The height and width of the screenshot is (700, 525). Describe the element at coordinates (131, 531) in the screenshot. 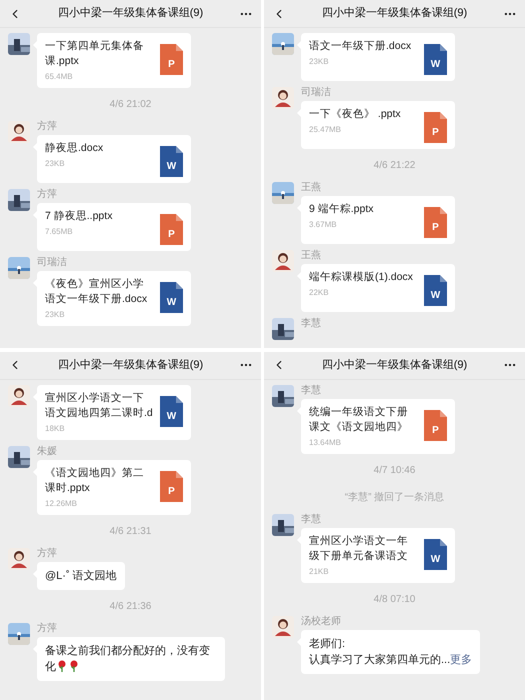

I see `timestamp: 4/6 21:31` at that location.